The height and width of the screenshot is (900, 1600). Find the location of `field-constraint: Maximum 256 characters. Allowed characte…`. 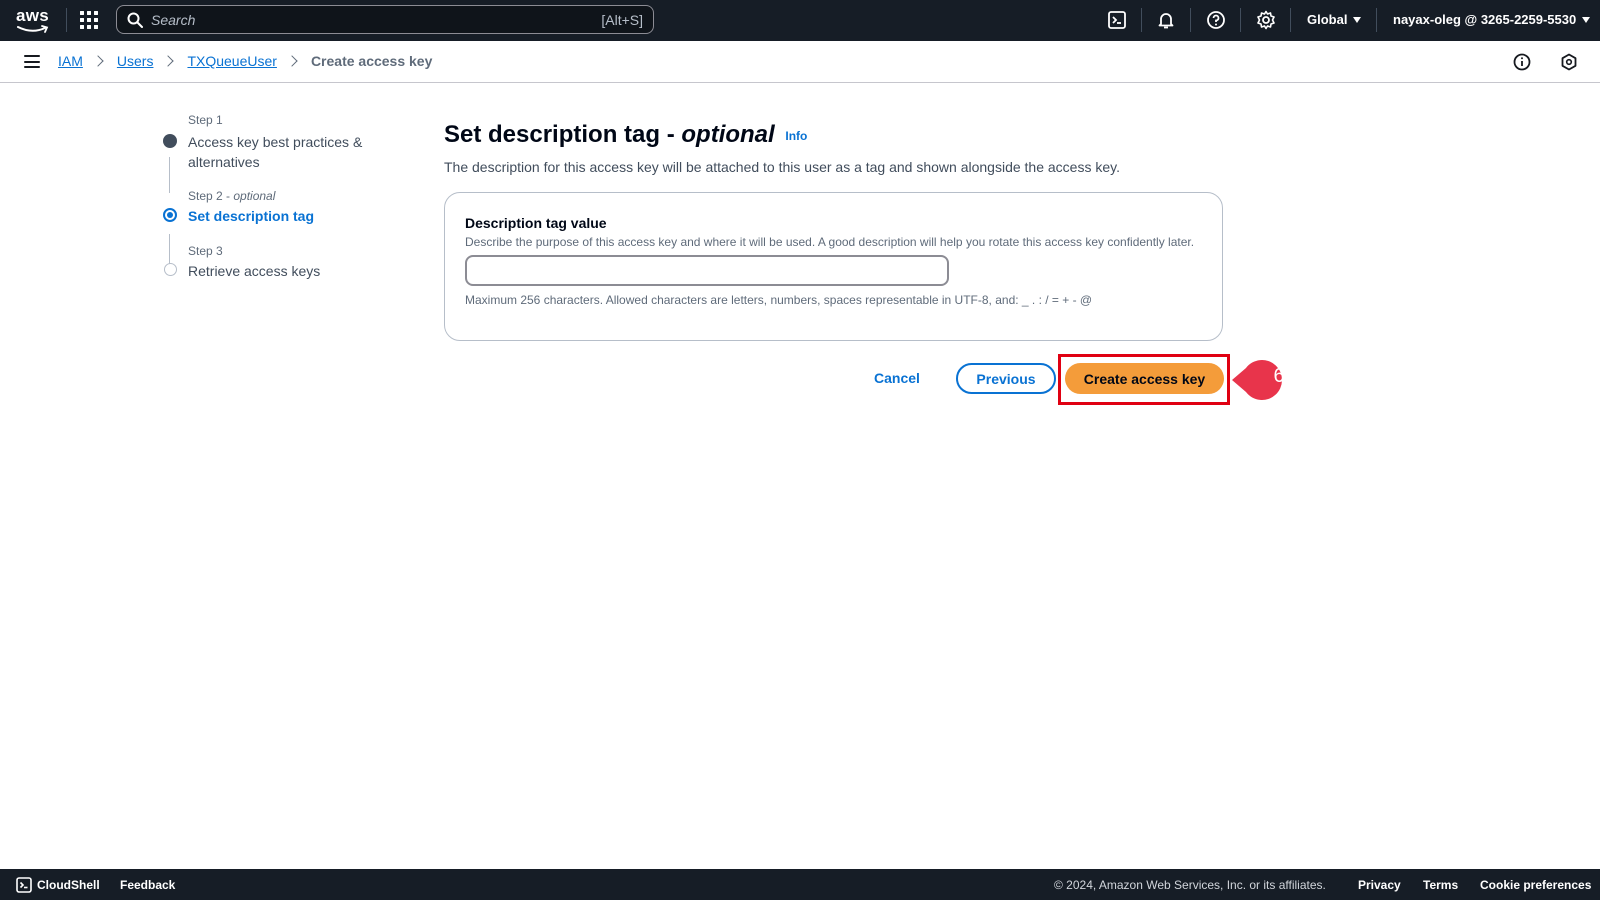

field-constraint: Maximum 256 characters. Allowed characte… is located at coordinates (779, 300).